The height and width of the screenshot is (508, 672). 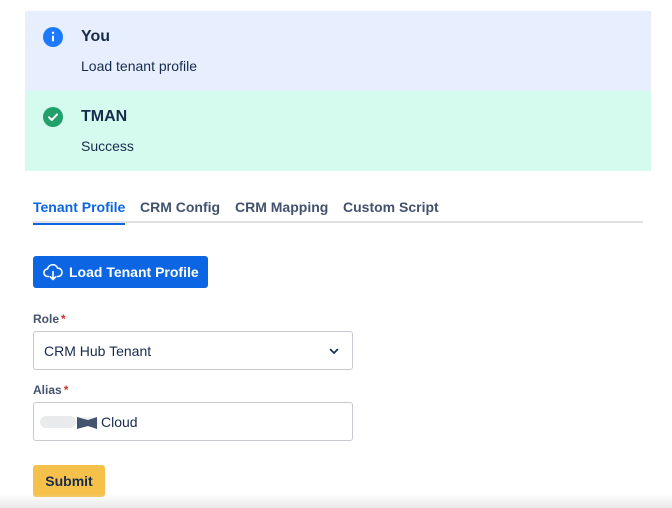 I want to click on cloud-download-icon, so click(x=53, y=272).